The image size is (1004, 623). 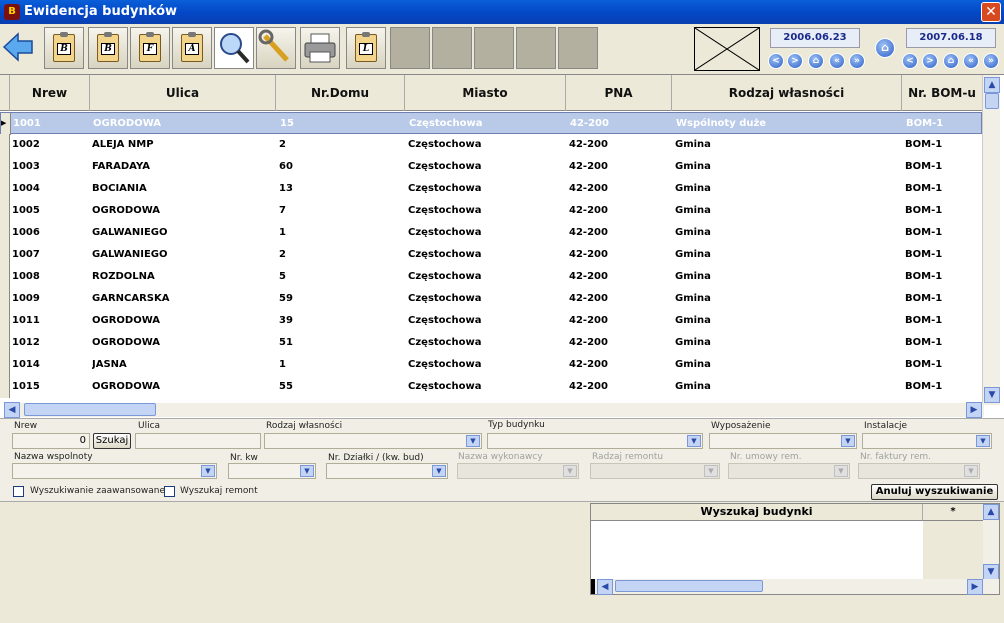 I want to click on report-f-button: F, so click(x=150, y=48).